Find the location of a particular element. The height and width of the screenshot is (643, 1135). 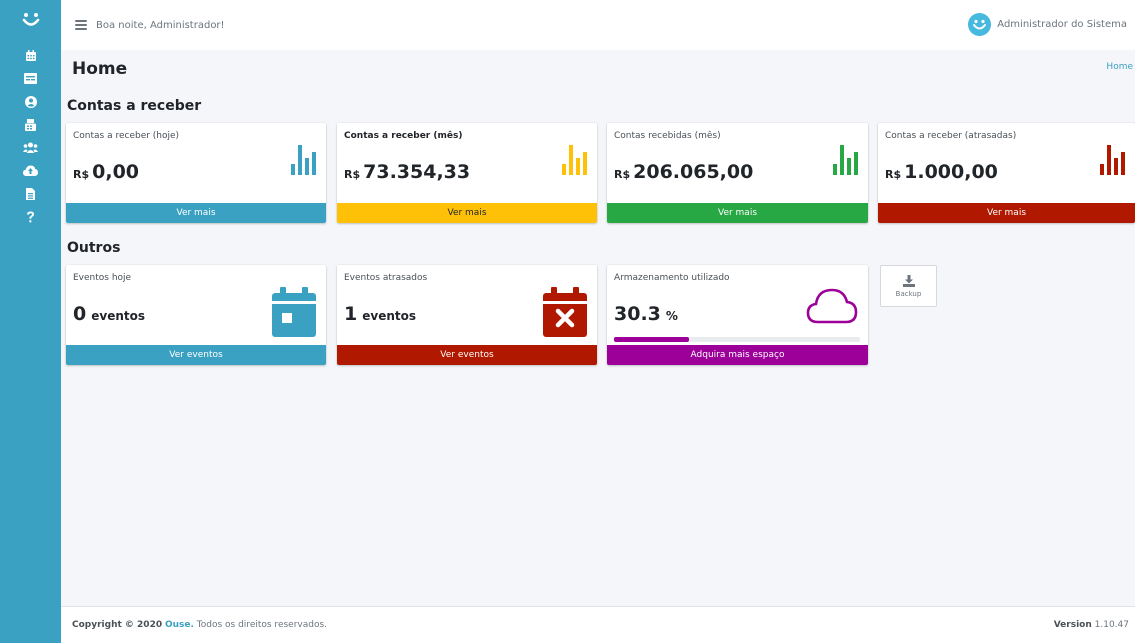

box-value: 0 eventos is located at coordinates (109, 314).